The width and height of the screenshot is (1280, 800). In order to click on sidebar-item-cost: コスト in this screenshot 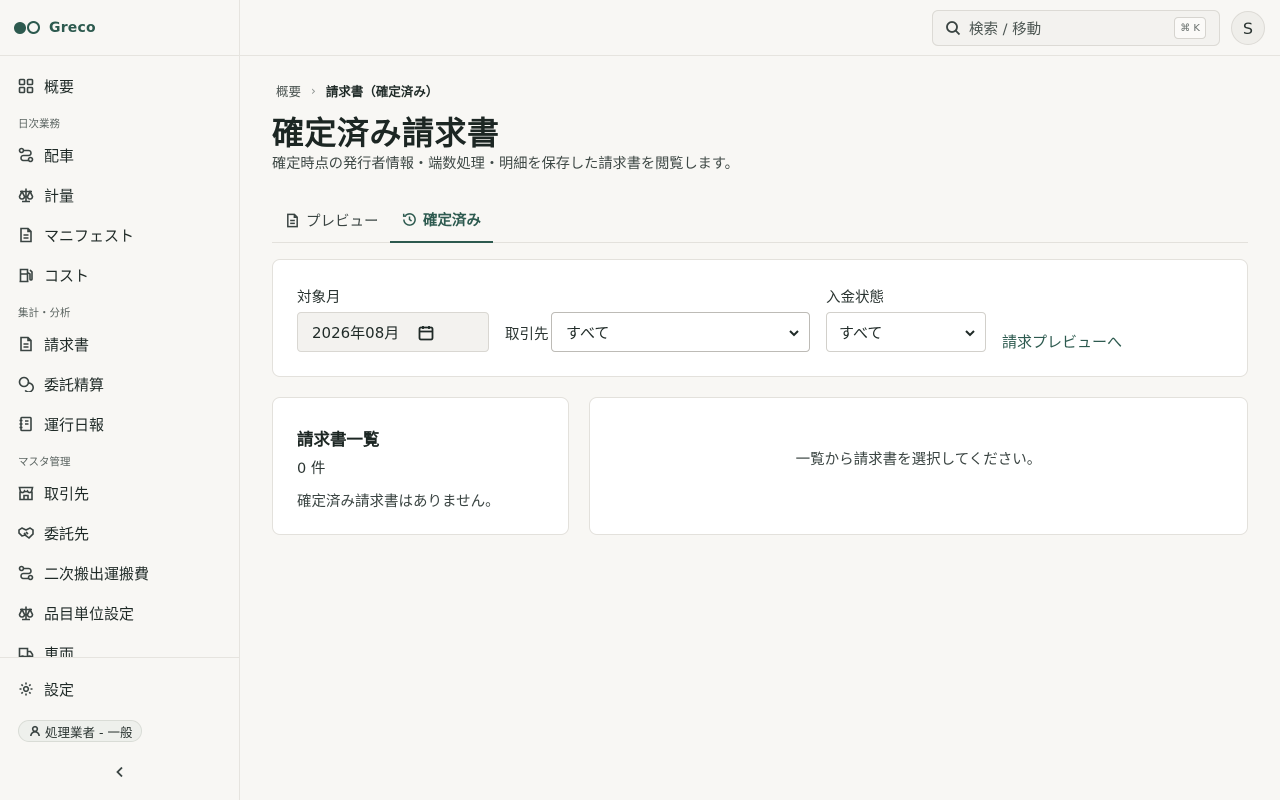, I will do `click(119, 275)`.